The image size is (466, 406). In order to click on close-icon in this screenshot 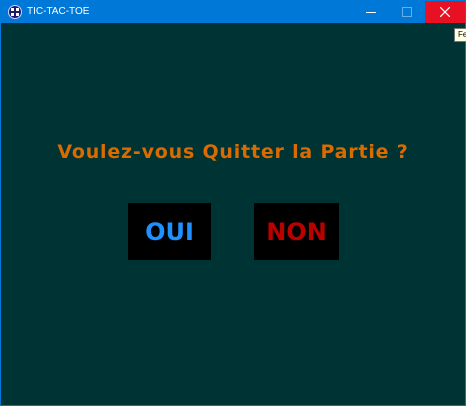, I will do `click(445, 12)`.